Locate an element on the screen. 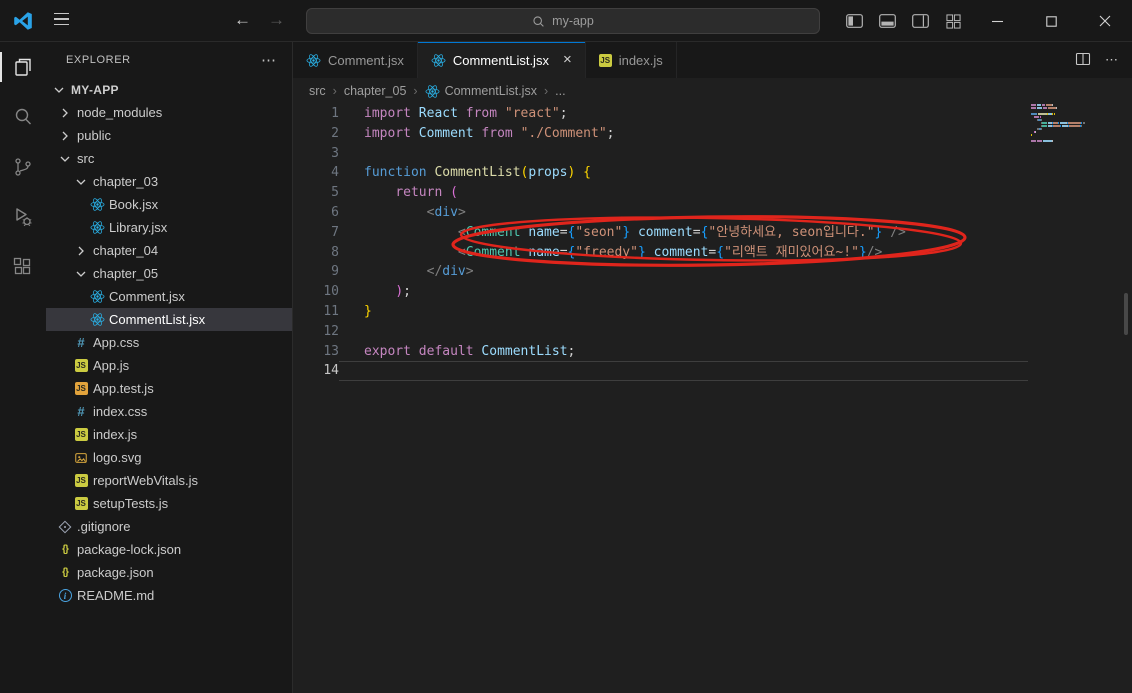 The image size is (1132, 693). code-line-12: 12 is located at coordinates (712, 332).